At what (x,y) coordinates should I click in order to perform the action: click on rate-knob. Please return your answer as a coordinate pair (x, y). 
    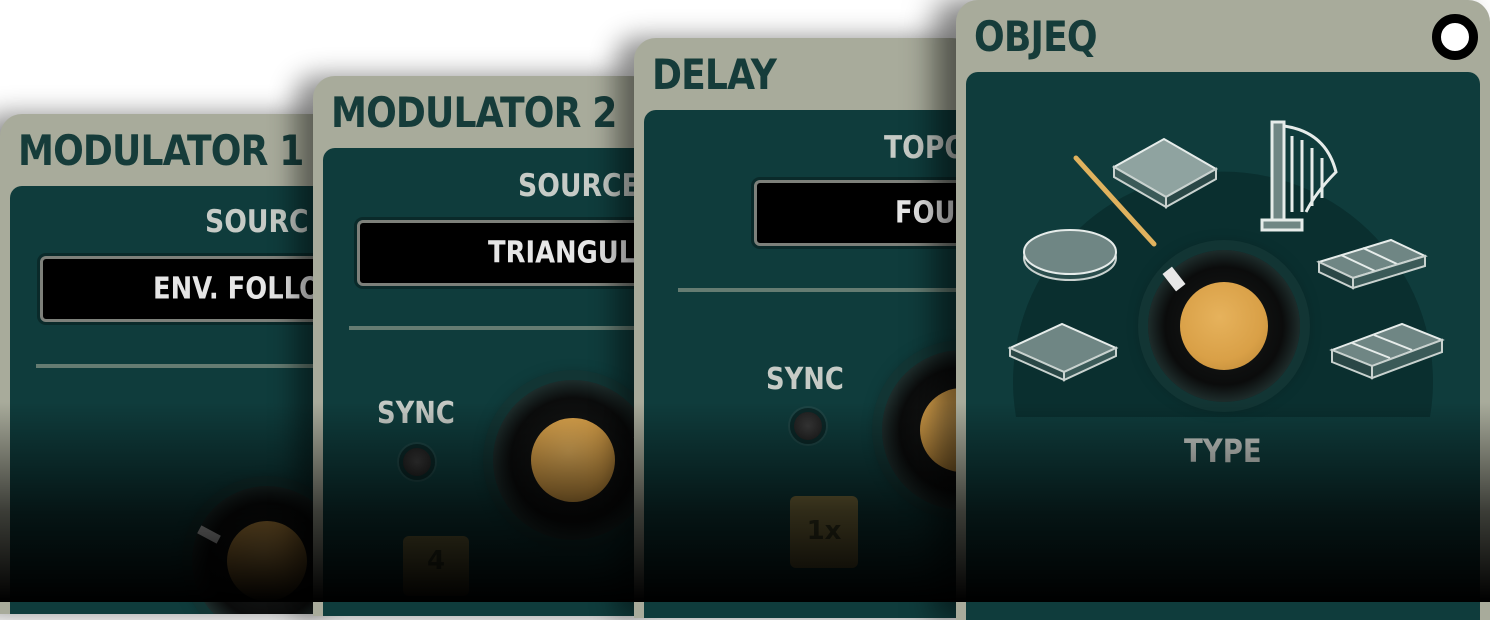
    Looking at the image, I should click on (573, 460).